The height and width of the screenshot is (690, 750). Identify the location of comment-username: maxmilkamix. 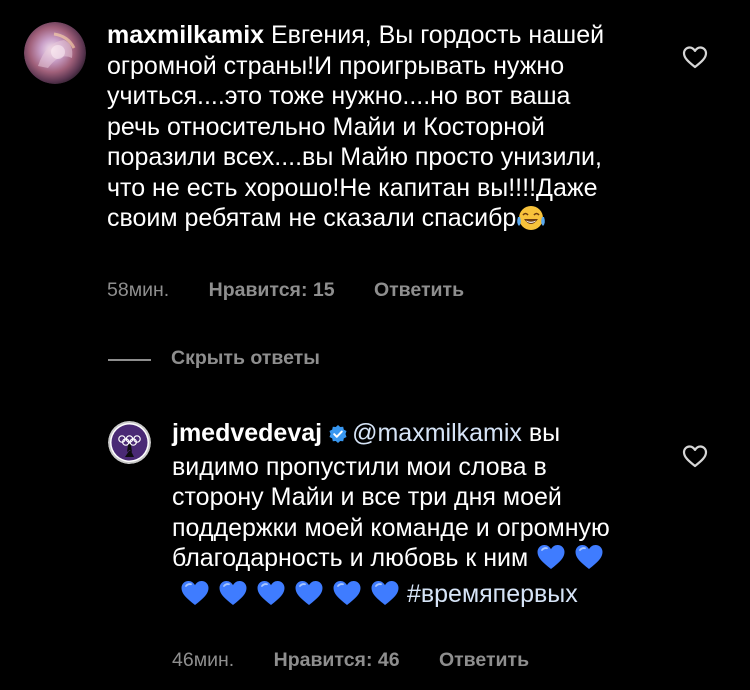
(185, 35).